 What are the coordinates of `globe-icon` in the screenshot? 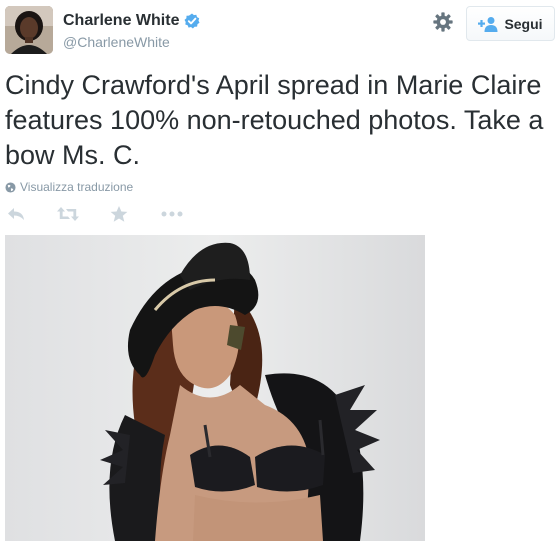 It's located at (10, 187).